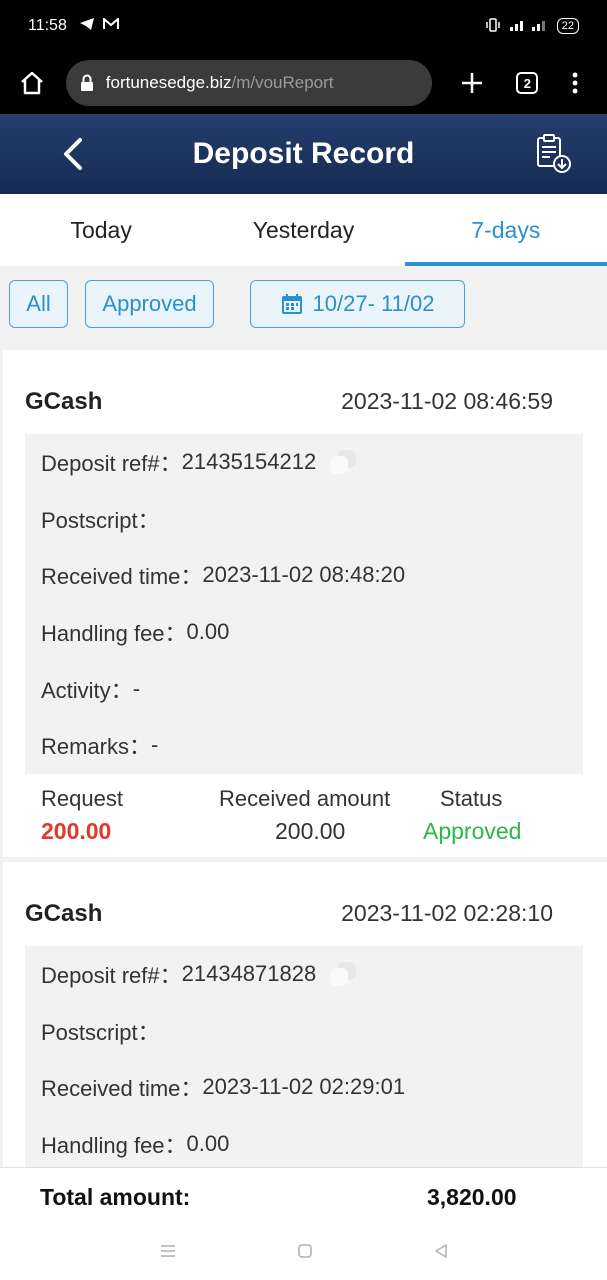  What do you see at coordinates (168, 1253) in the screenshot?
I see `recent-apps-icon` at bounding box center [168, 1253].